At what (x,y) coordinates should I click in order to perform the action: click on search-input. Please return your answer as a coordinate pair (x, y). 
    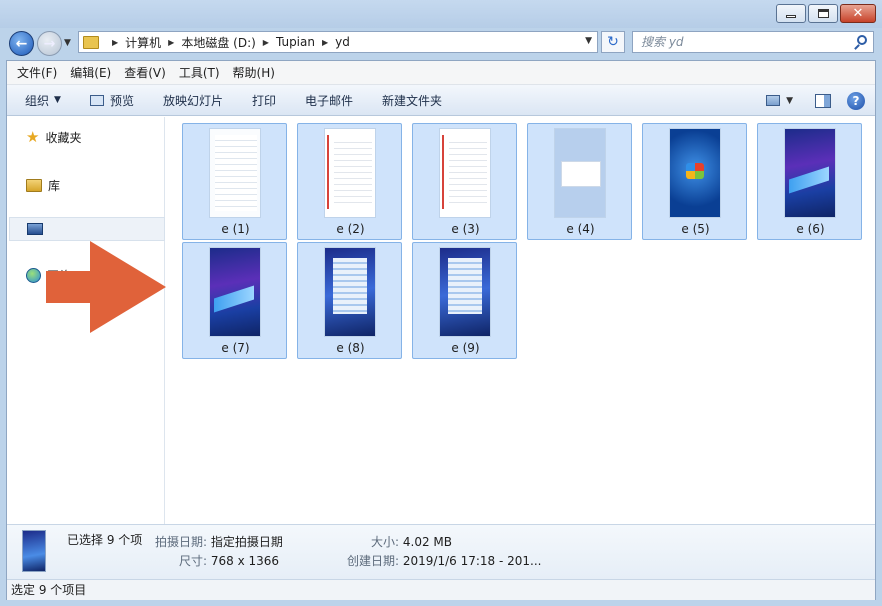
    Looking at the image, I should click on (733, 42).